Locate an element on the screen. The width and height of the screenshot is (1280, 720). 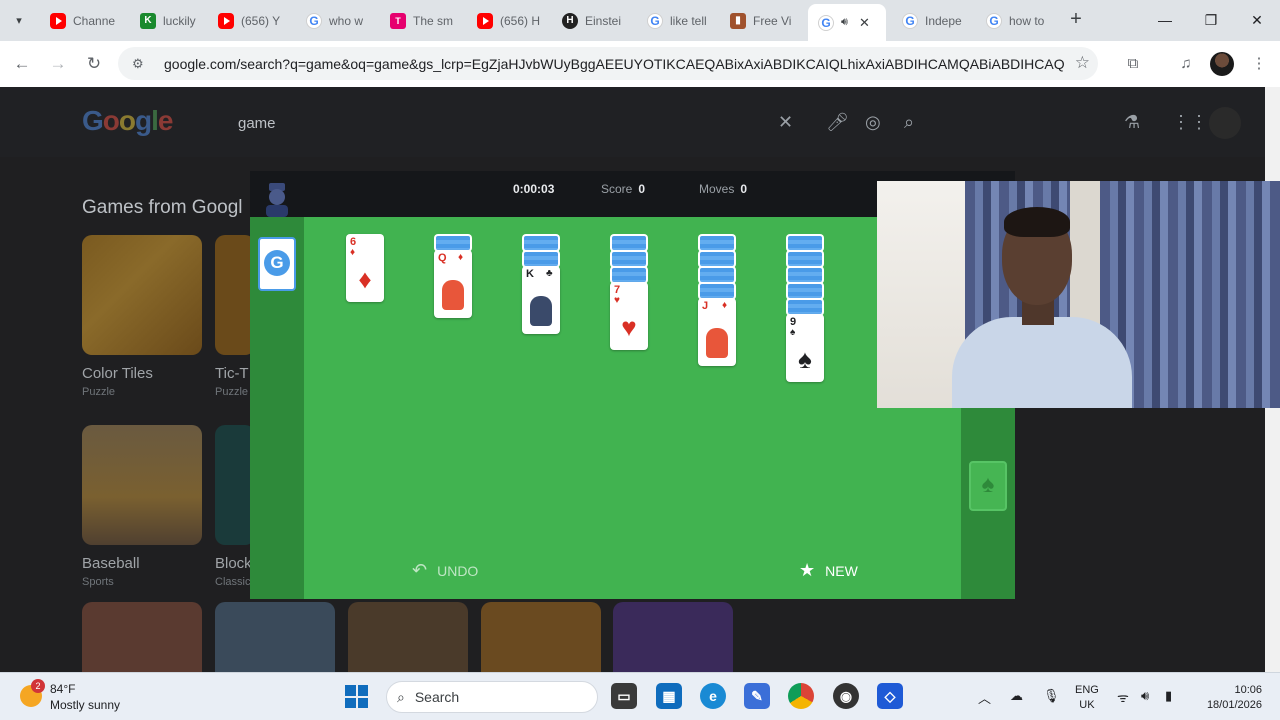
google-g-icon: G is located at coordinates (277, 263).